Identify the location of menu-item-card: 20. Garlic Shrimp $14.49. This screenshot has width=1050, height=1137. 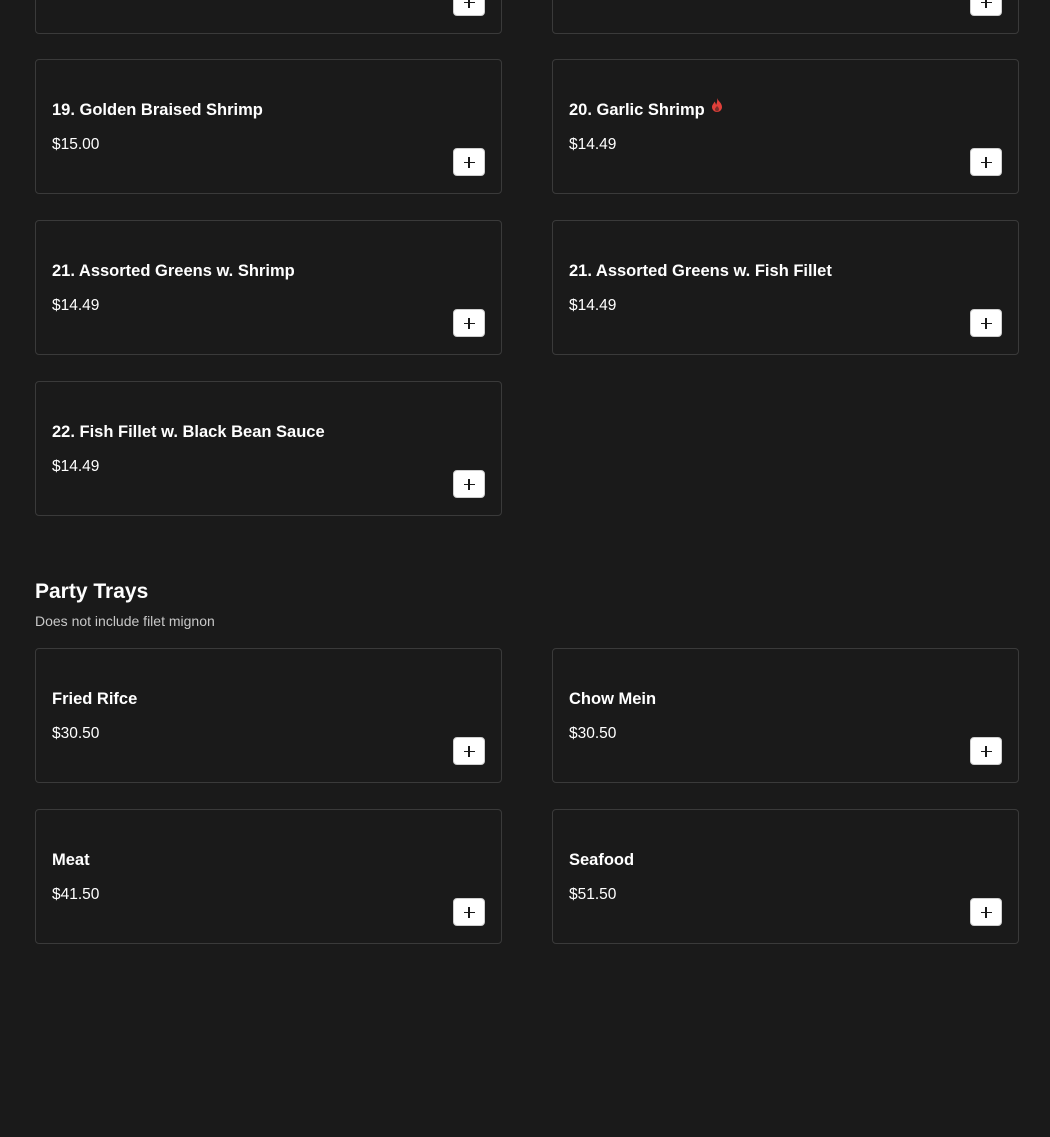
(785, 126).